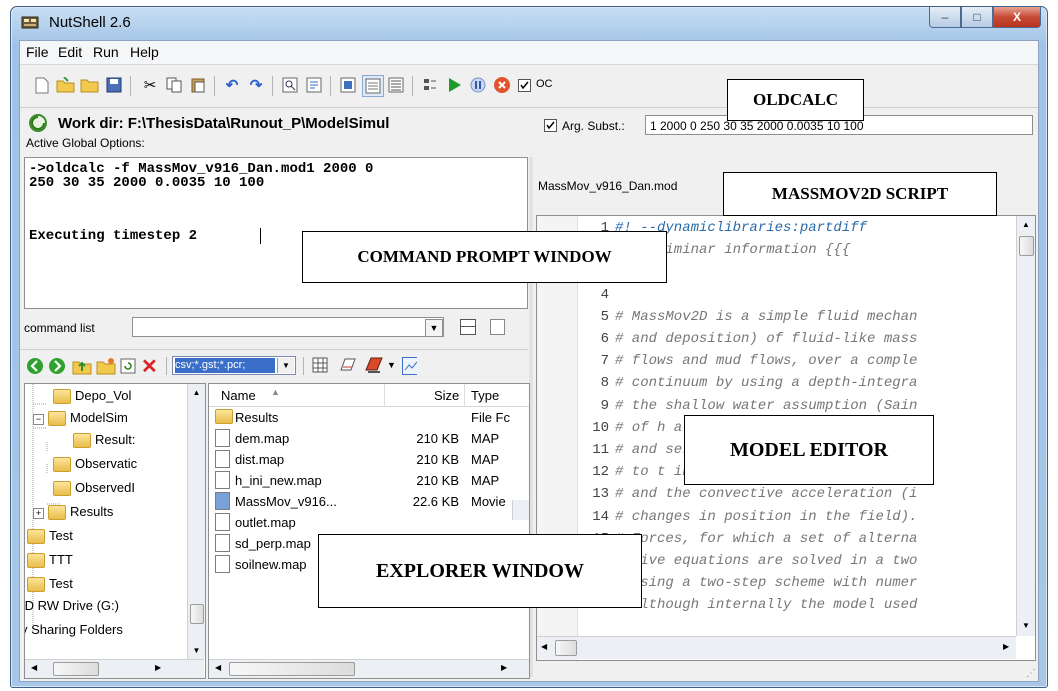 This screenshot has width=1058, height=691. I want to click on undo-icon: ↶, so click(232, 85).